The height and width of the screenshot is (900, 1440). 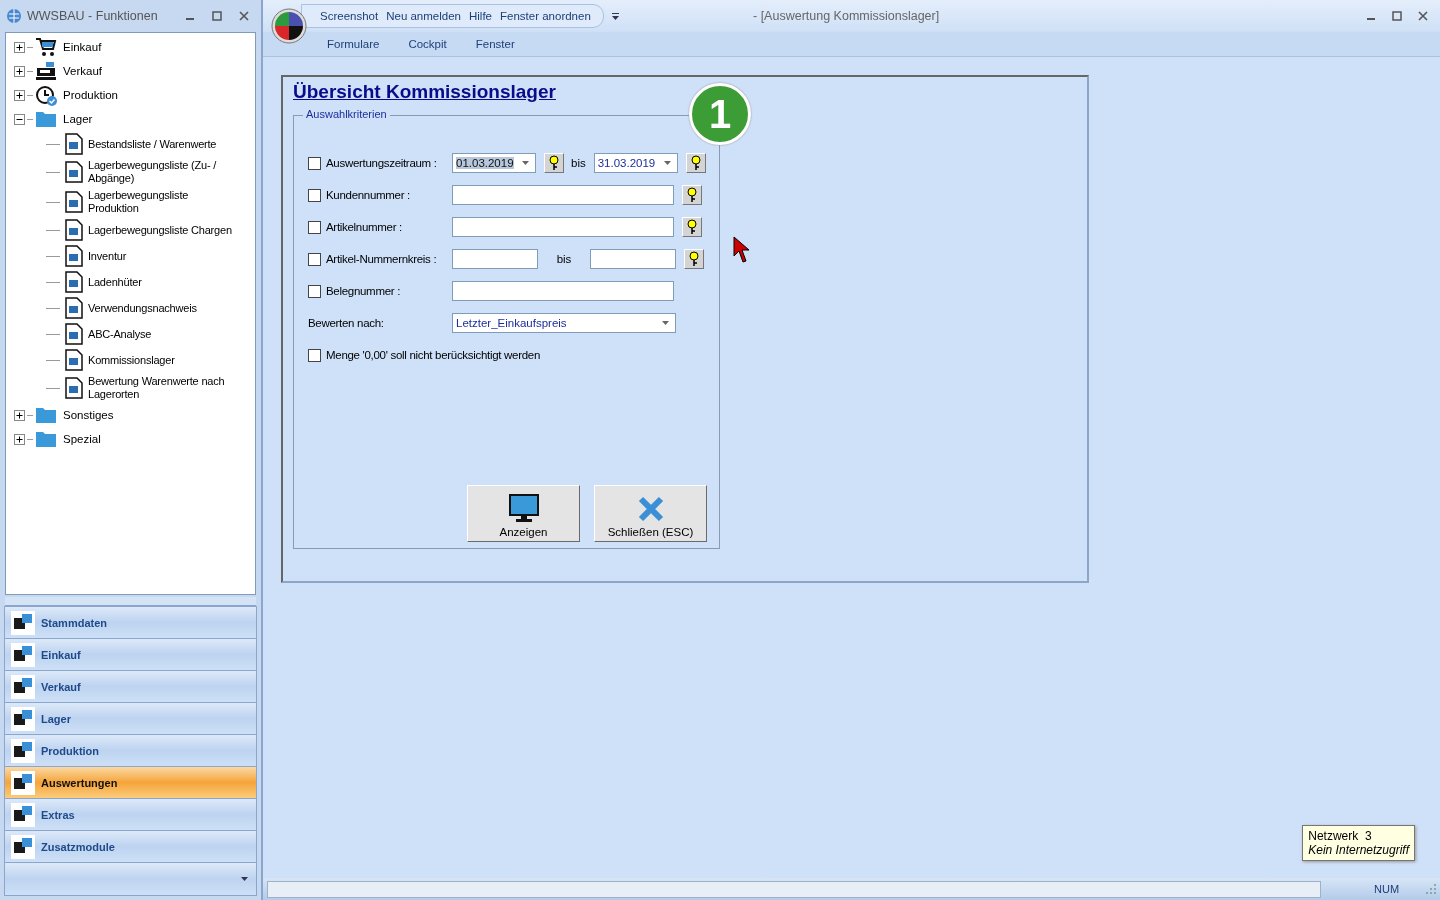 What do you see at coordinates (495, 44) in the screenshot?
I see `menu-item: Fenster` at bounding box center [495, 44].